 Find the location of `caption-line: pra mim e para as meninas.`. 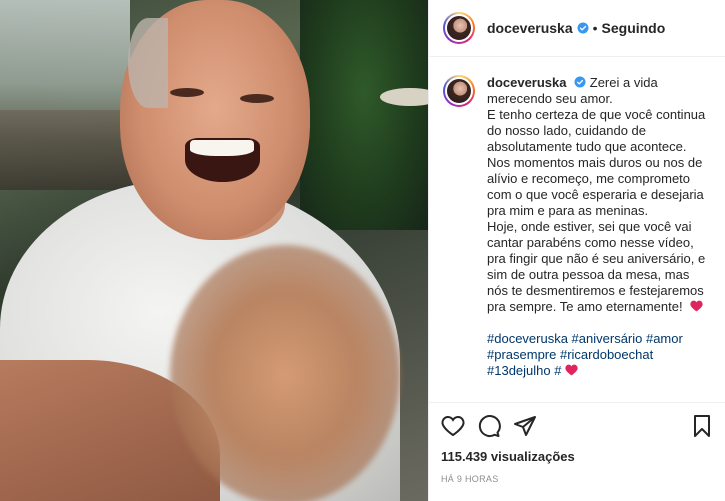

caption-line: pra mim e para as meninas. is located at coordinates (568, 210).